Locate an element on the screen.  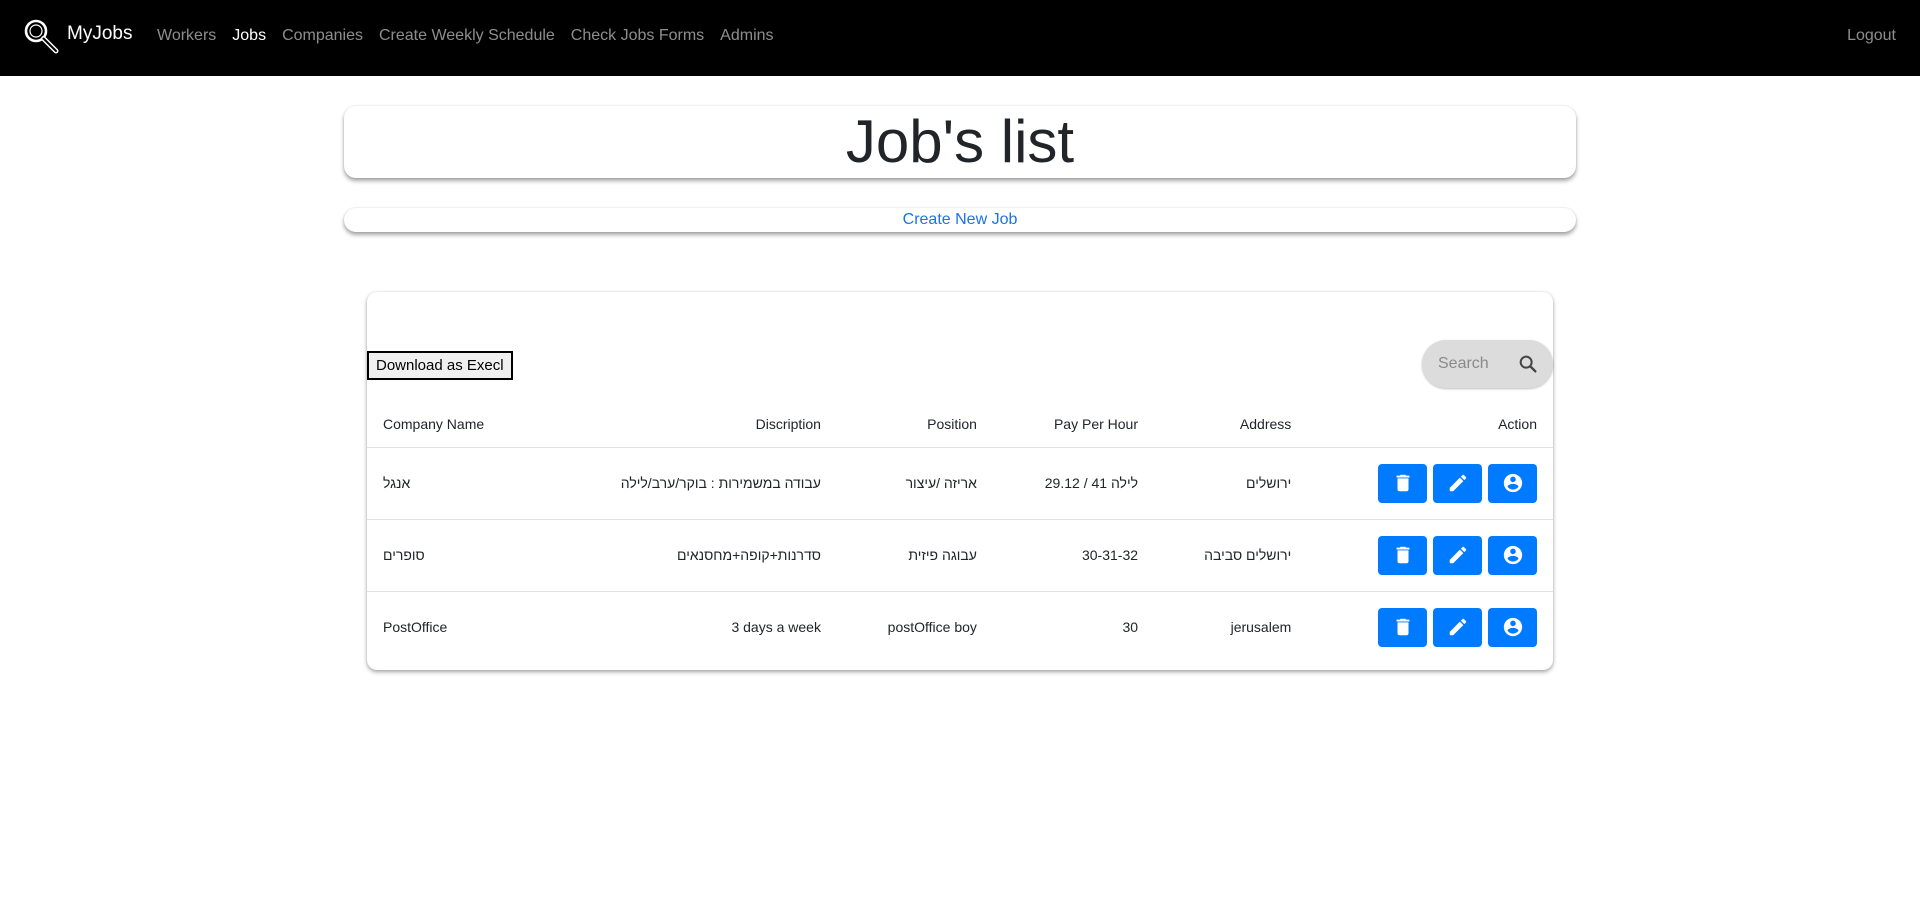
cell-company: PostOffice is located at coordinates (415, 627).